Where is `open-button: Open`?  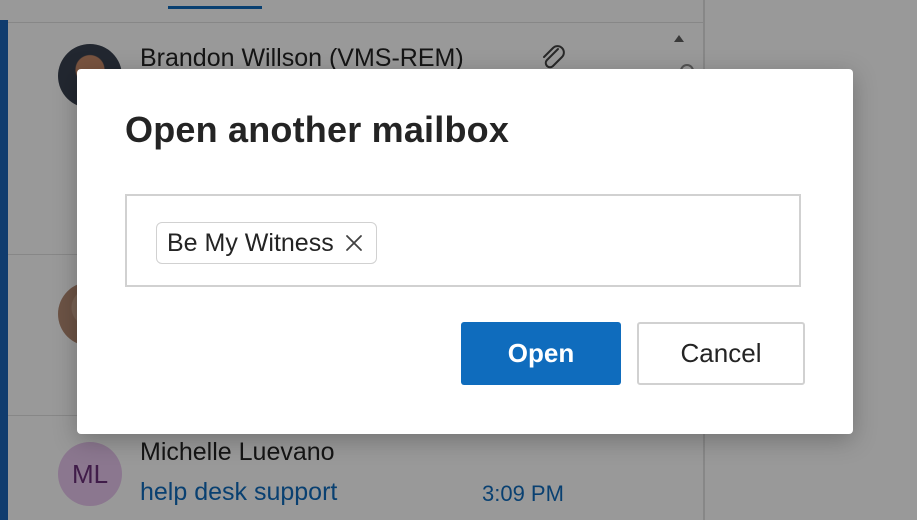
open-button: Open is located at coordinates (541, 353).